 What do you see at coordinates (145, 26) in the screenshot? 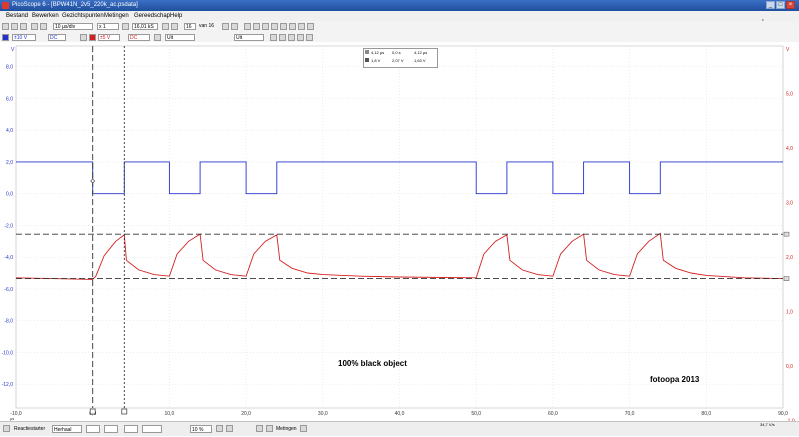
I see `samples-select: 16,01 kS` at bounding box center [145, 26].